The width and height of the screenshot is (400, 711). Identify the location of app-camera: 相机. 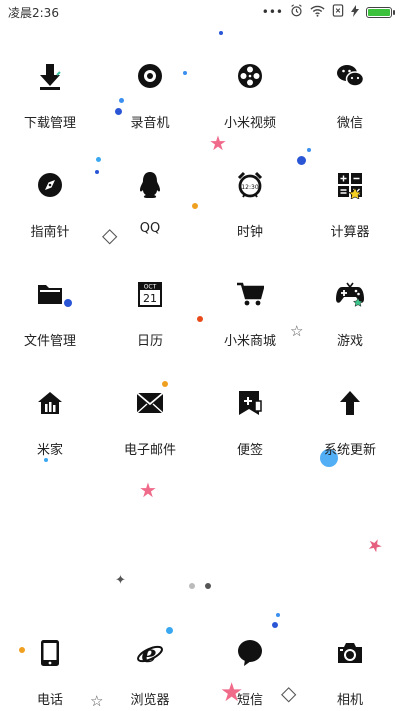
(350, 666).